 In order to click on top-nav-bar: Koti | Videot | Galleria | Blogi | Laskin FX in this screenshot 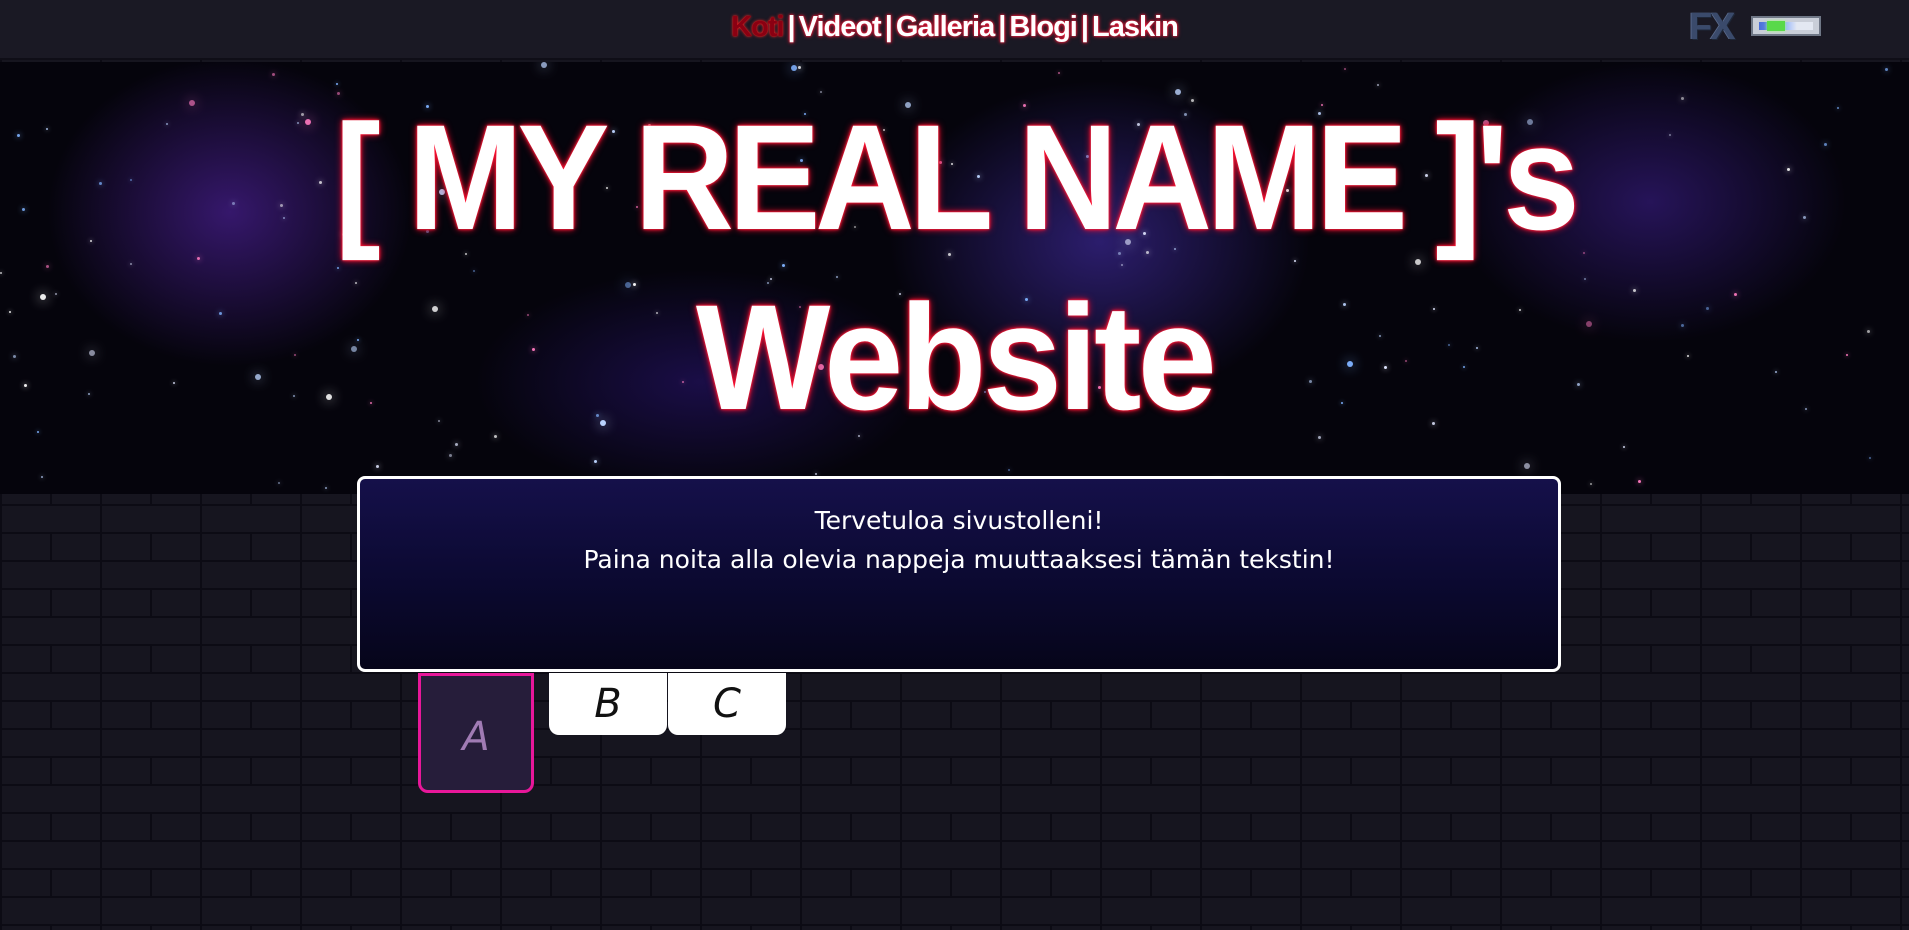, I will do `click(954, 30)`.